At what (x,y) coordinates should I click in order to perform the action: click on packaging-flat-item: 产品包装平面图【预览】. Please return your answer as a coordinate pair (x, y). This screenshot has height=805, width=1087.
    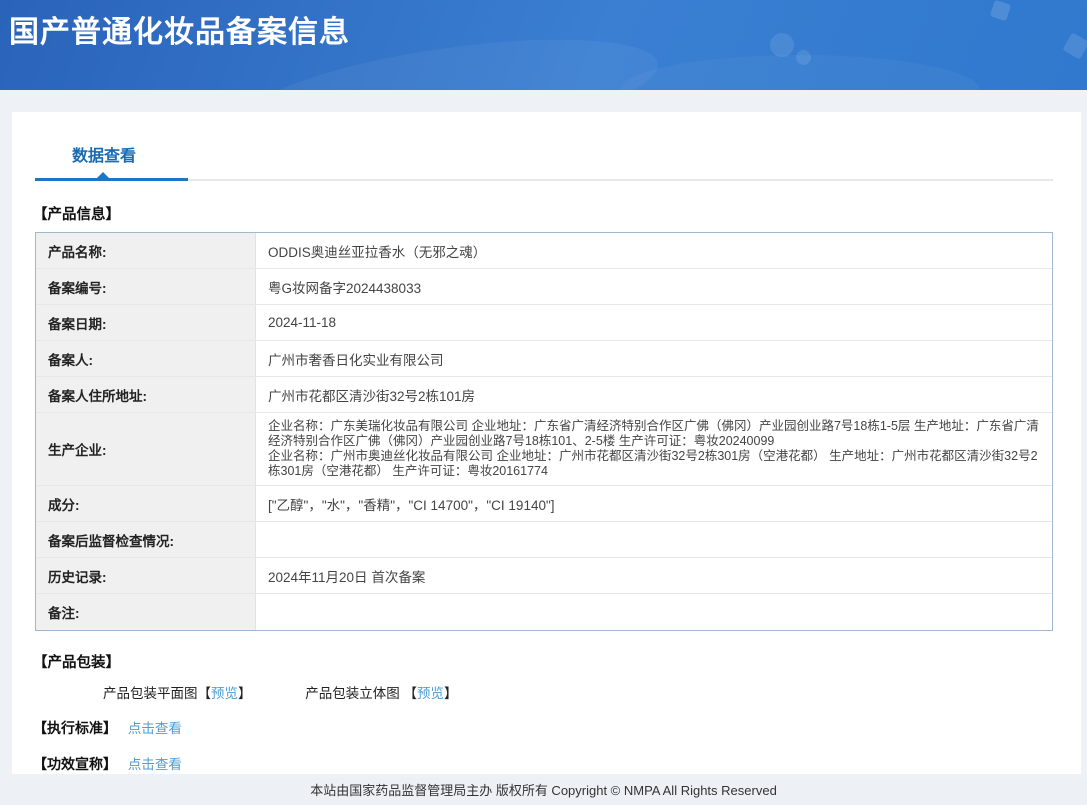
    Looking at the image, I should click on (177, 692).